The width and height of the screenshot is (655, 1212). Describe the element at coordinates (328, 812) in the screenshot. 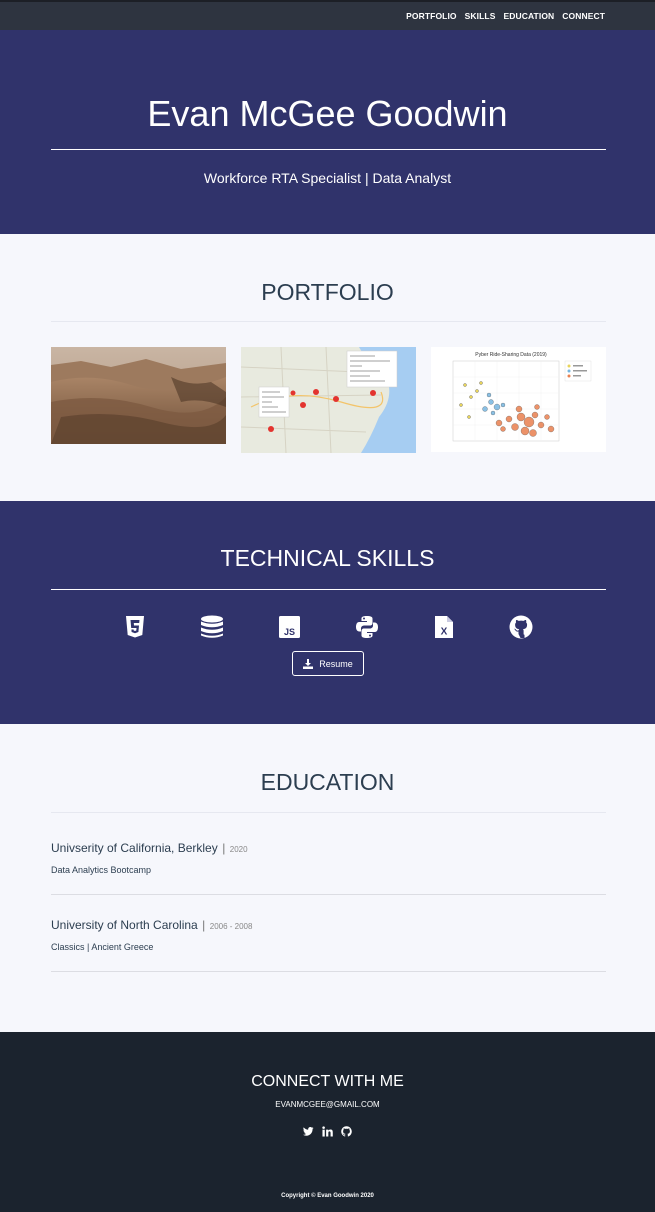

I see `education-divider` at that location.